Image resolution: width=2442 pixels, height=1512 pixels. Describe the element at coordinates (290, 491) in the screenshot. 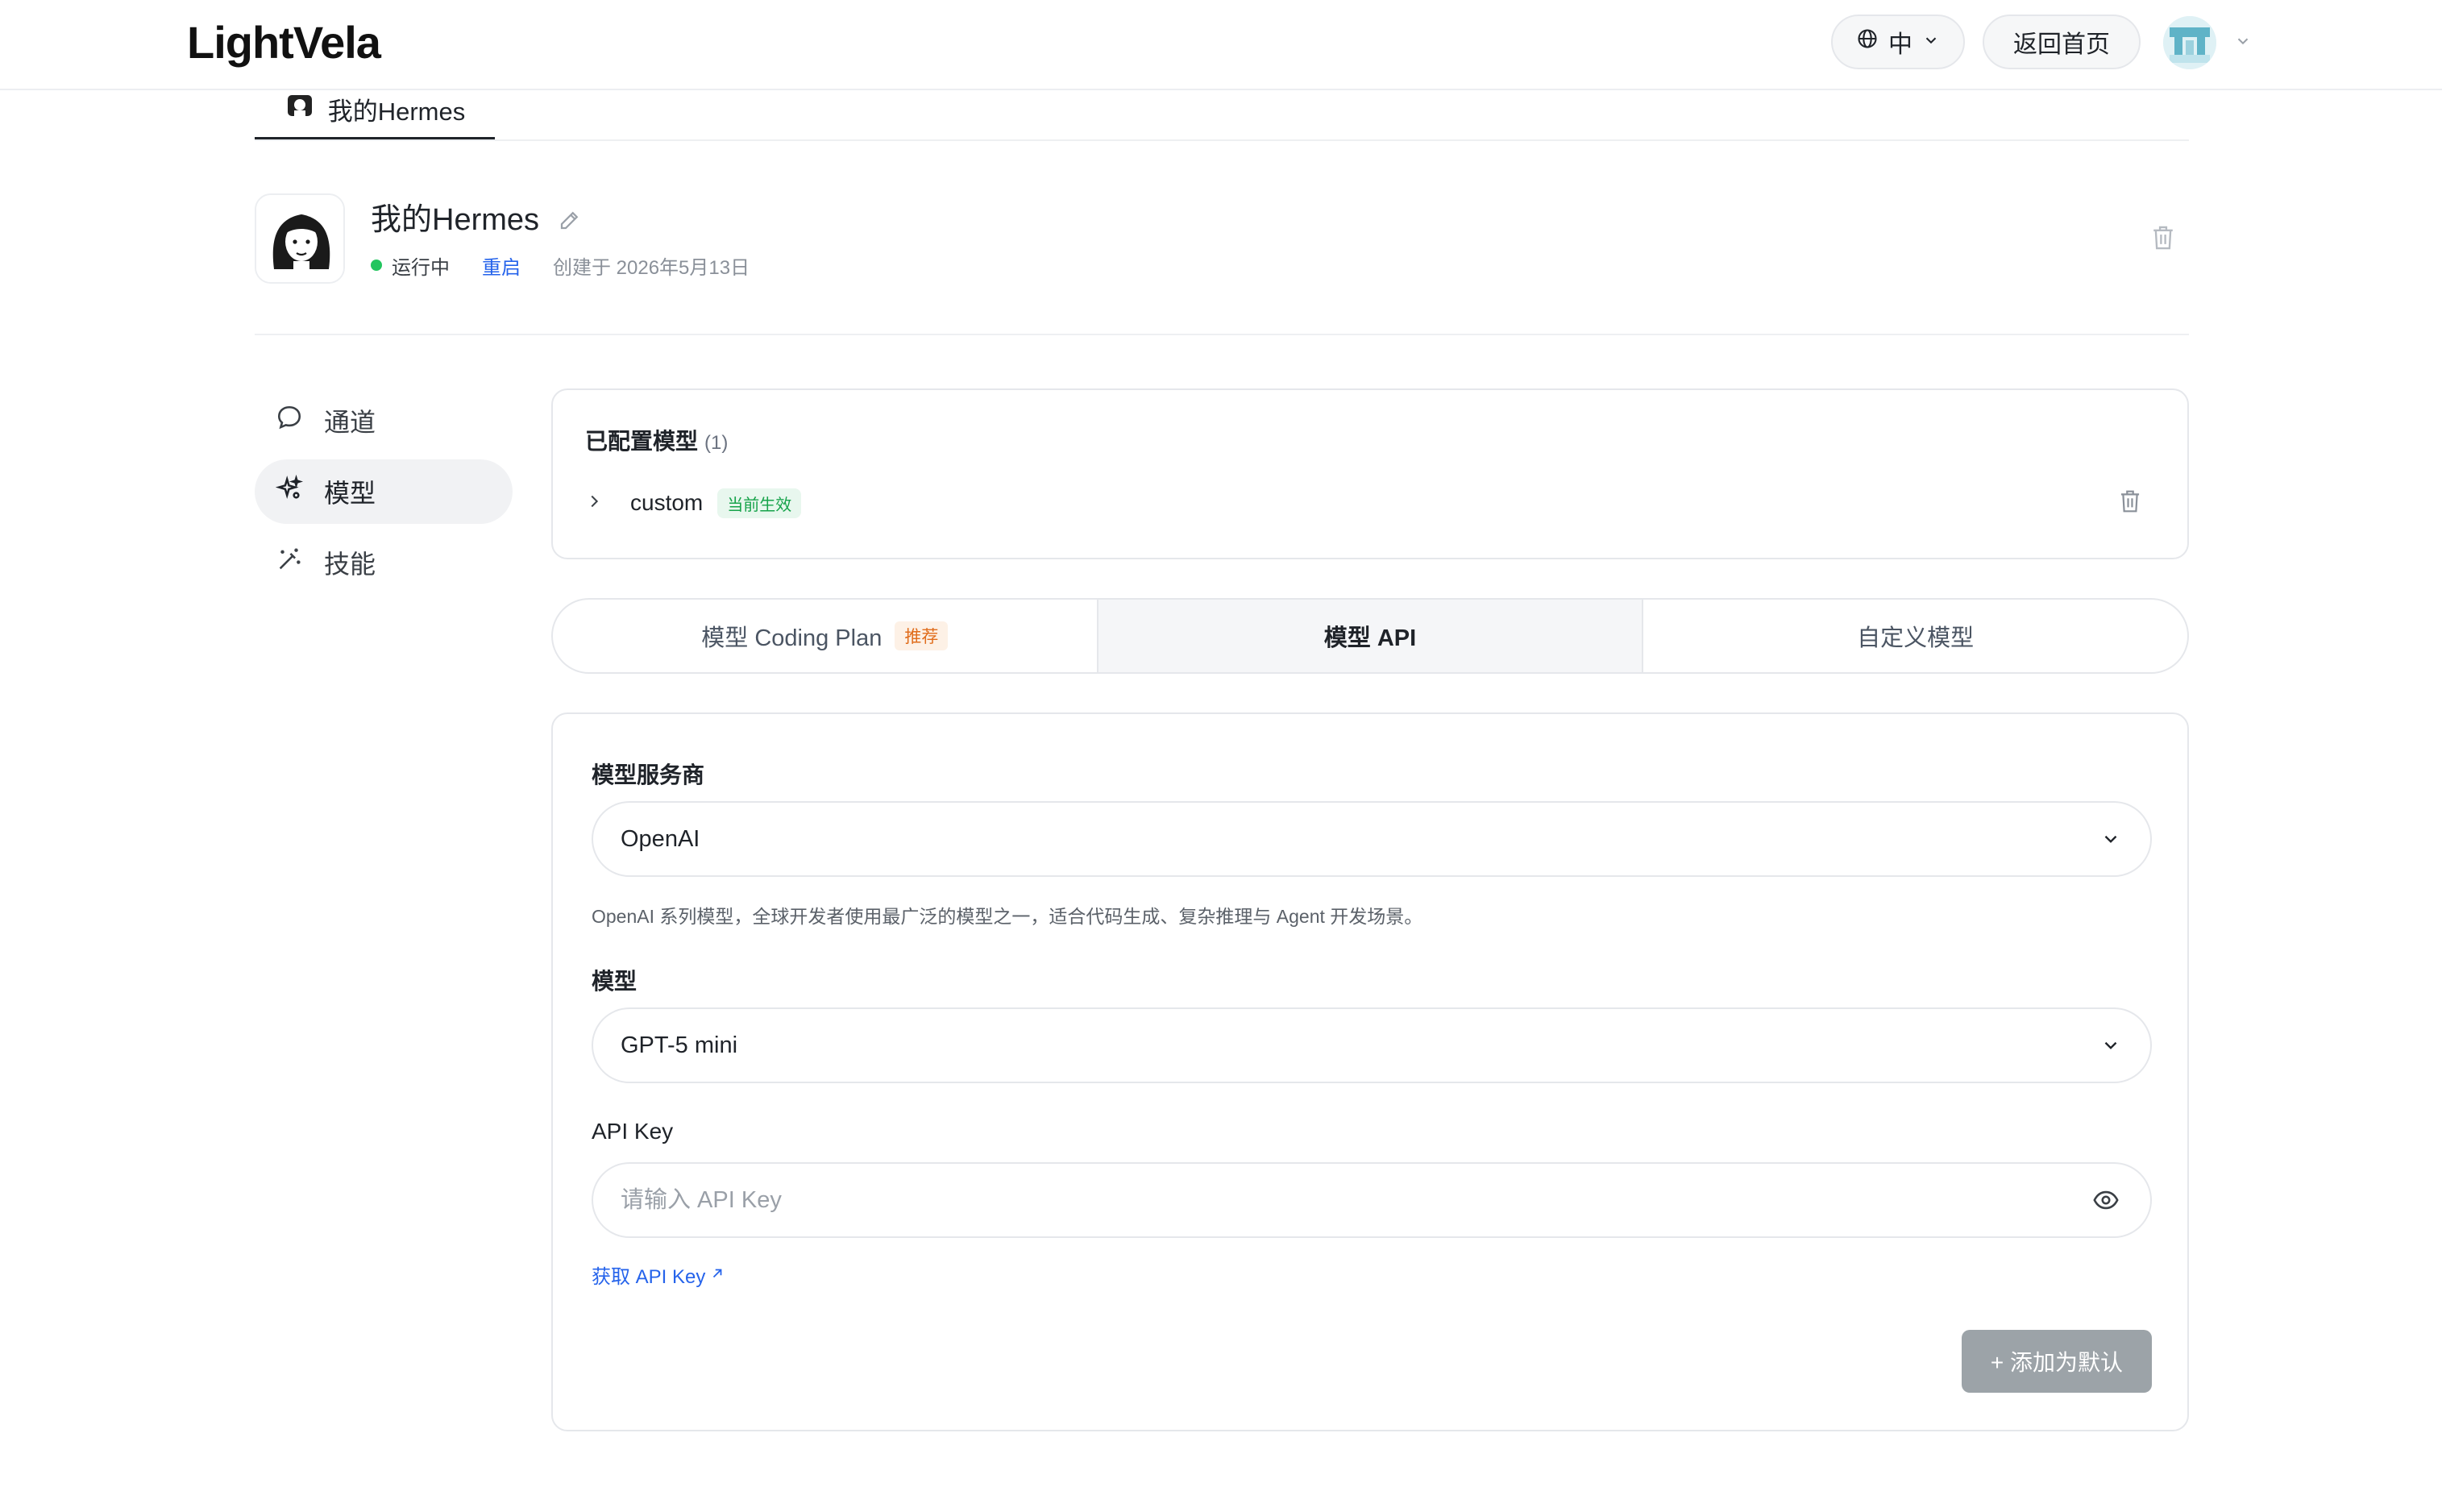

I see `sparkle-icon` at that location.